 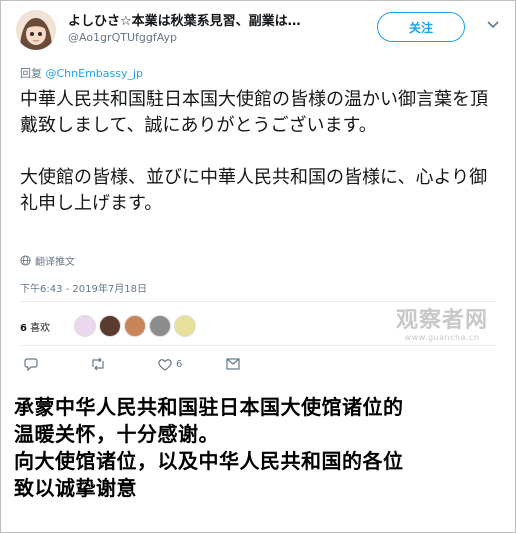 I want to click on like-button: 6, so click(x=170, y=364).